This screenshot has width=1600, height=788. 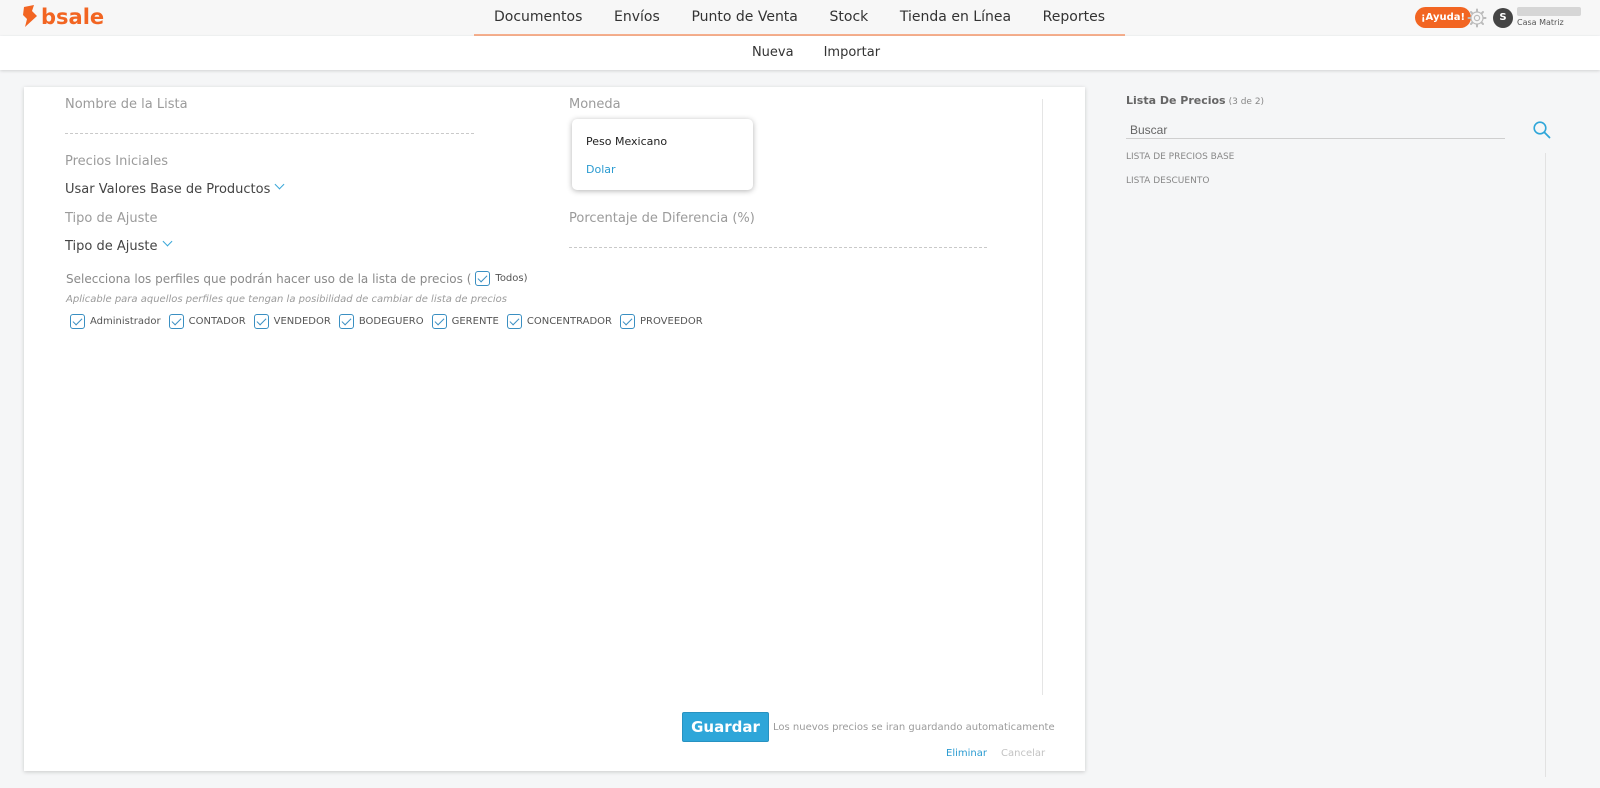 I want to click on bsale-logo: bsale, so click(x=63, y=17).